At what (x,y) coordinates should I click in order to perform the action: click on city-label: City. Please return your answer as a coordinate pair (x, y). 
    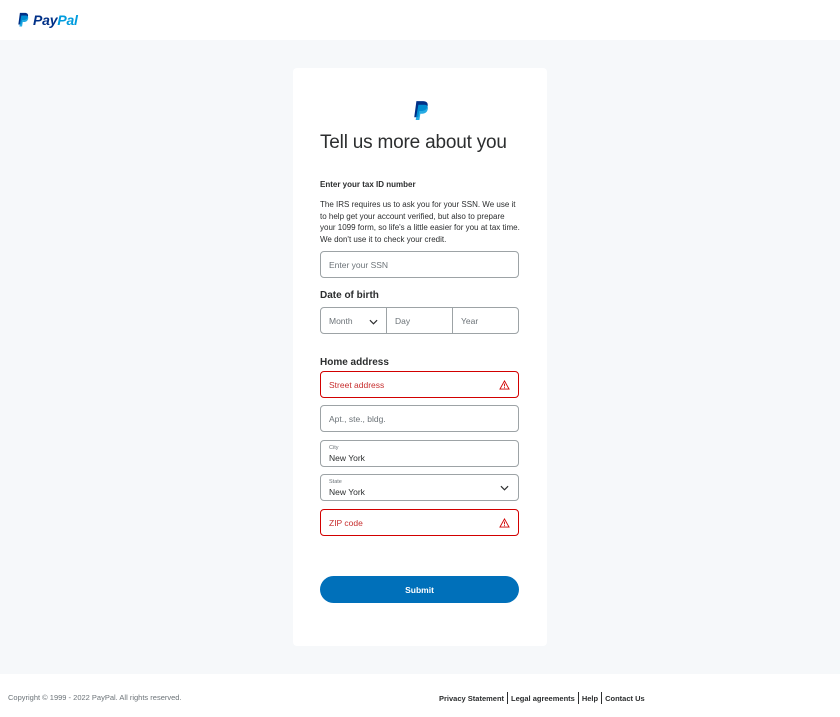
    Looking at the image, I should click on (334, 448).